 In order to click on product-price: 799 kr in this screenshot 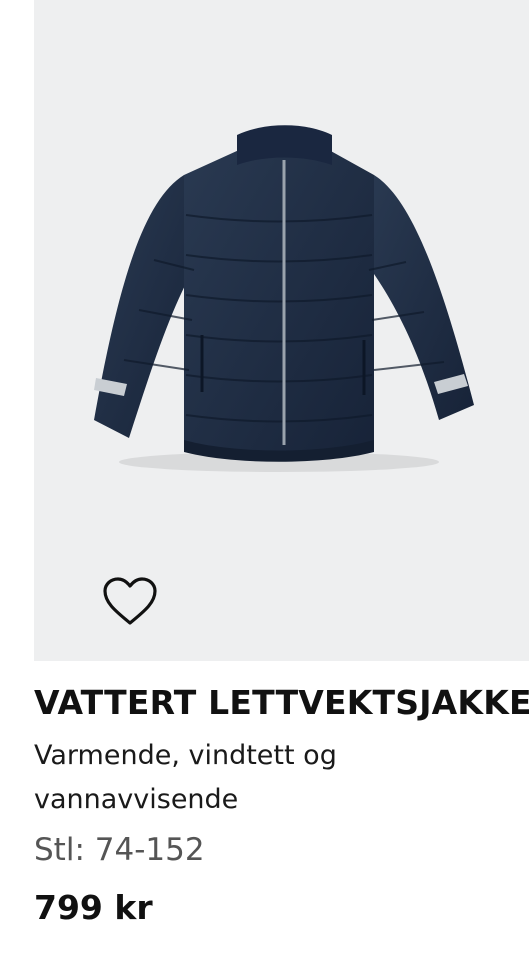, I will do `click(93, 907)`.